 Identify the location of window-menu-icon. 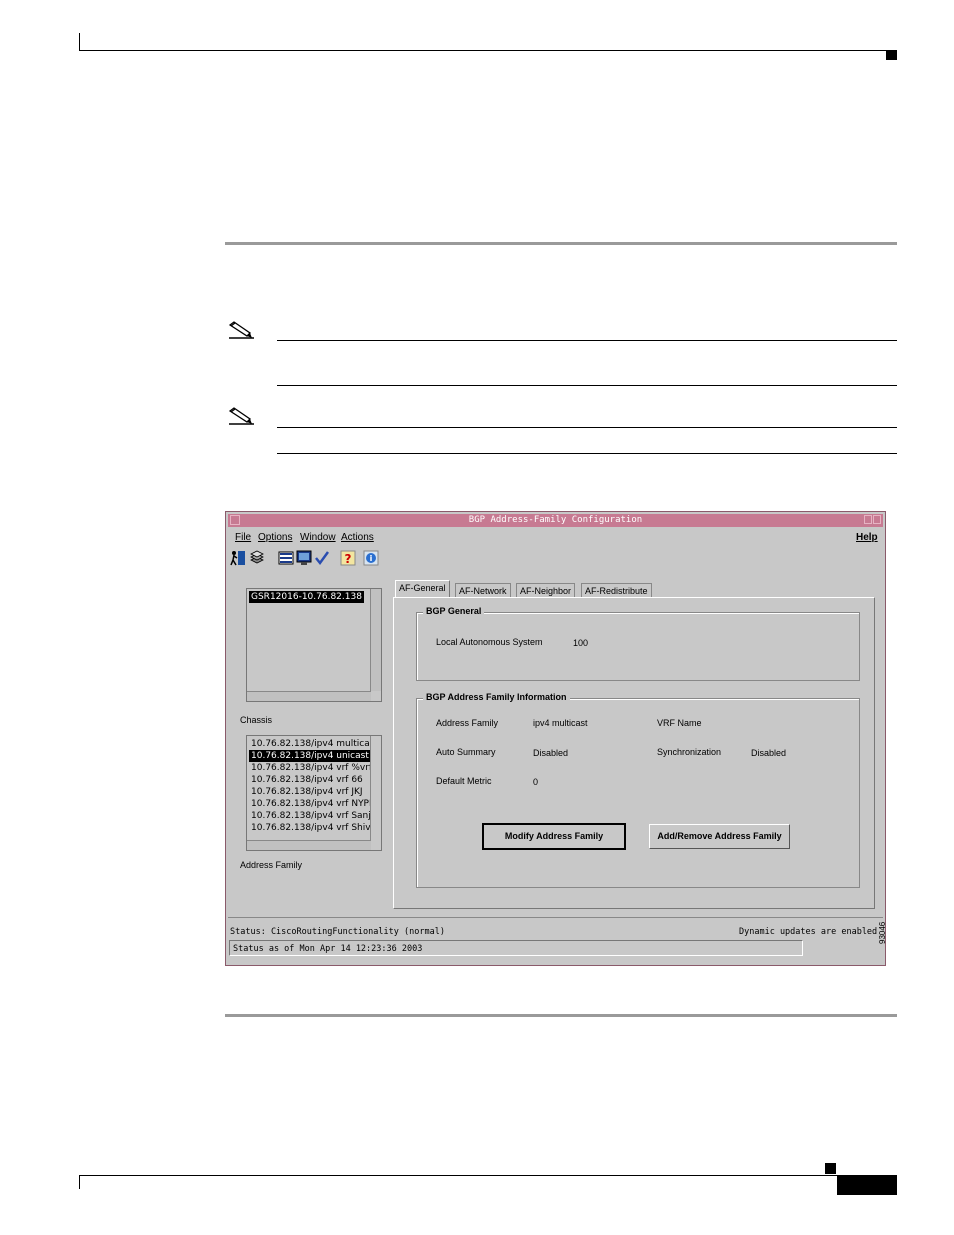
(235, 520).